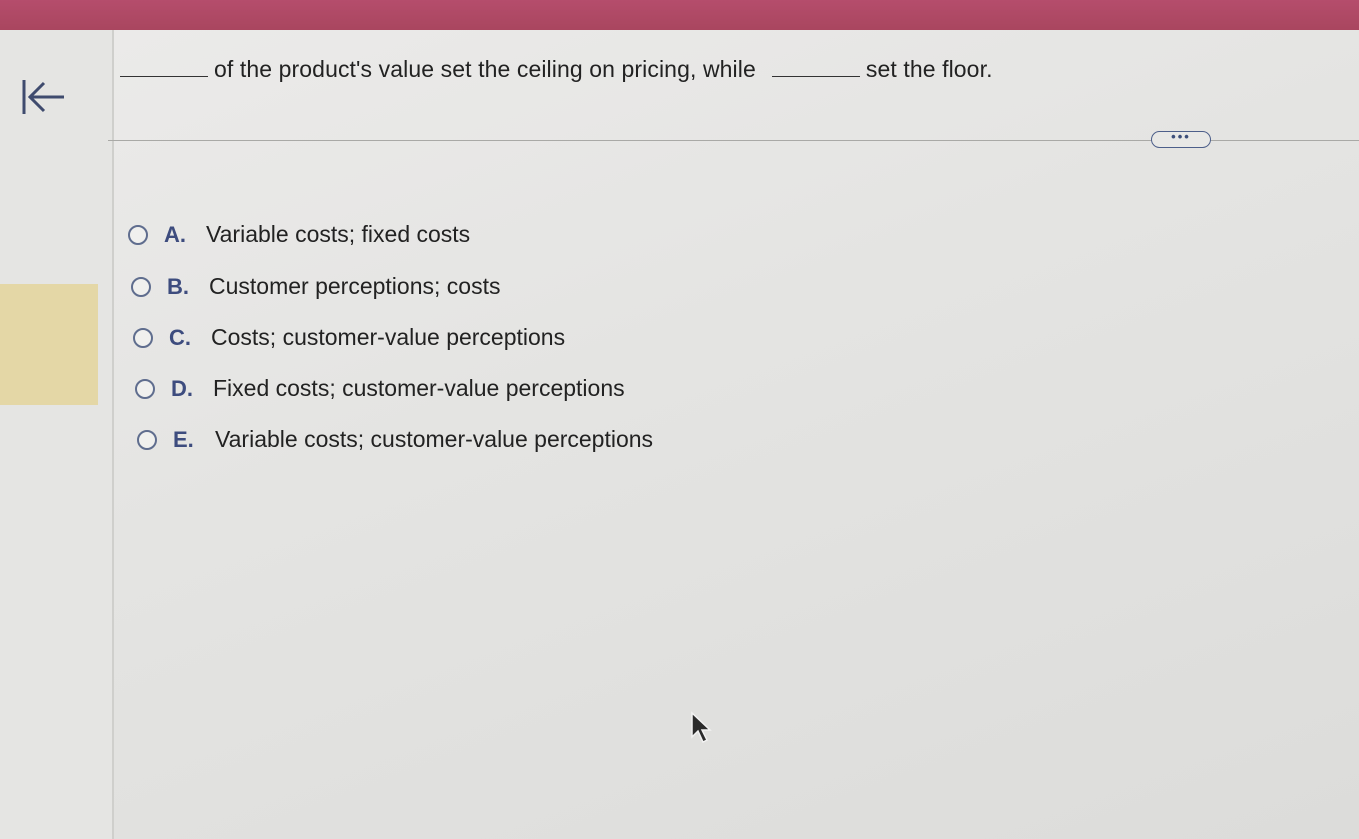 The image size is (1359, 839). I want to click on option-b: B. Customer perceptions; costs, so click(315, 286).